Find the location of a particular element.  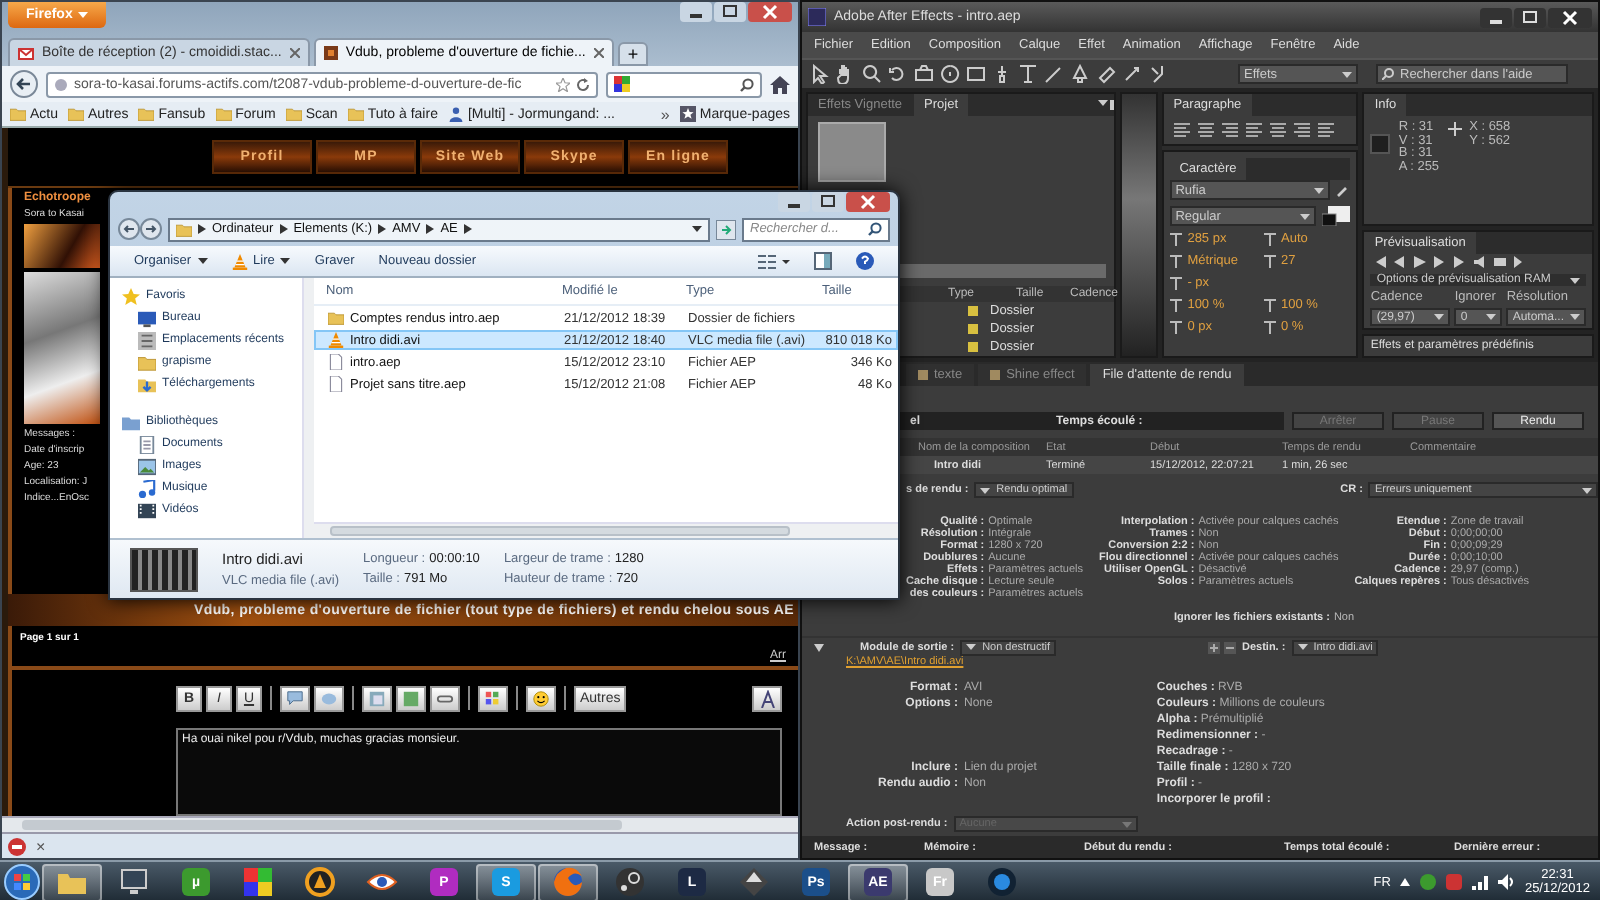

panel-menu-icon is located at coordinates (1105, 105).